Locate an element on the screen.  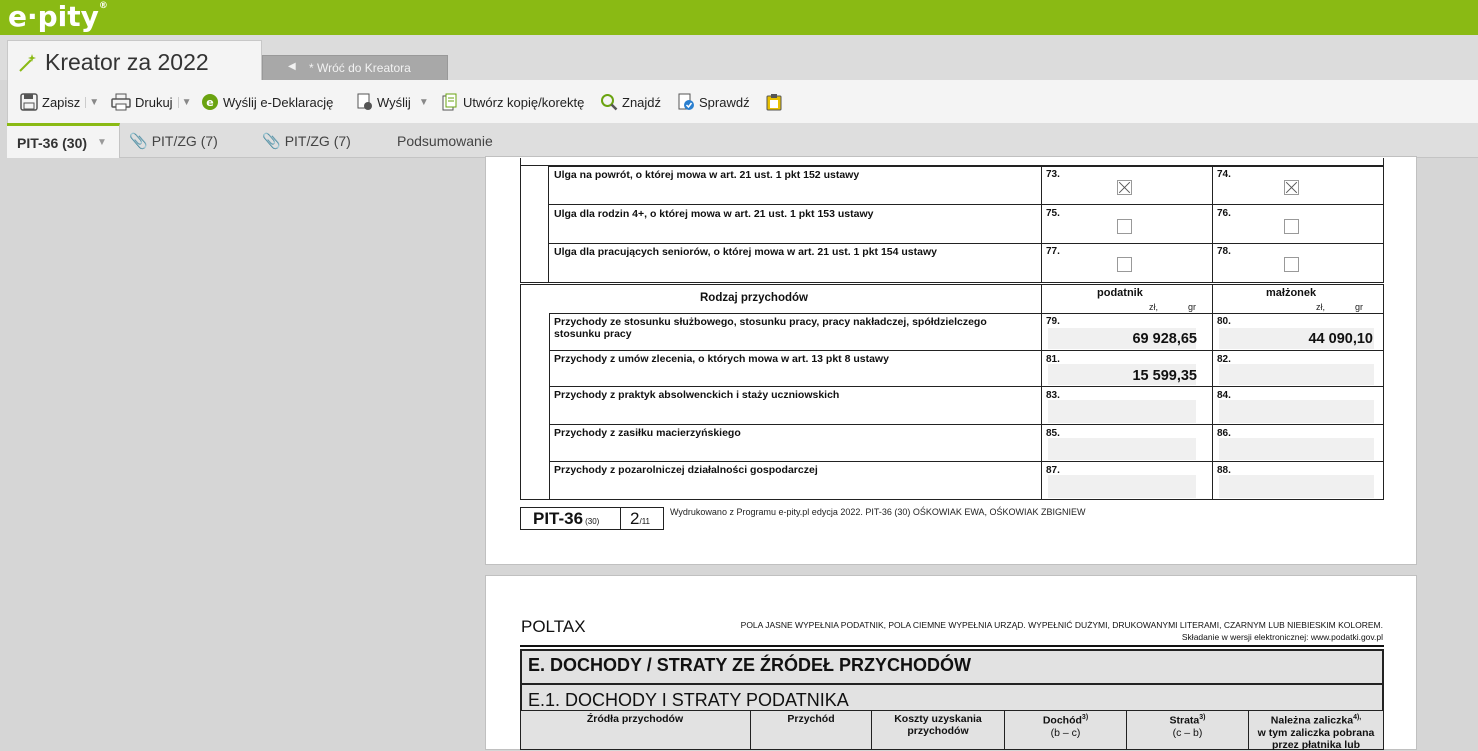
tab-wizard: Kreator za 2022 is located at coordinates (134, 60).